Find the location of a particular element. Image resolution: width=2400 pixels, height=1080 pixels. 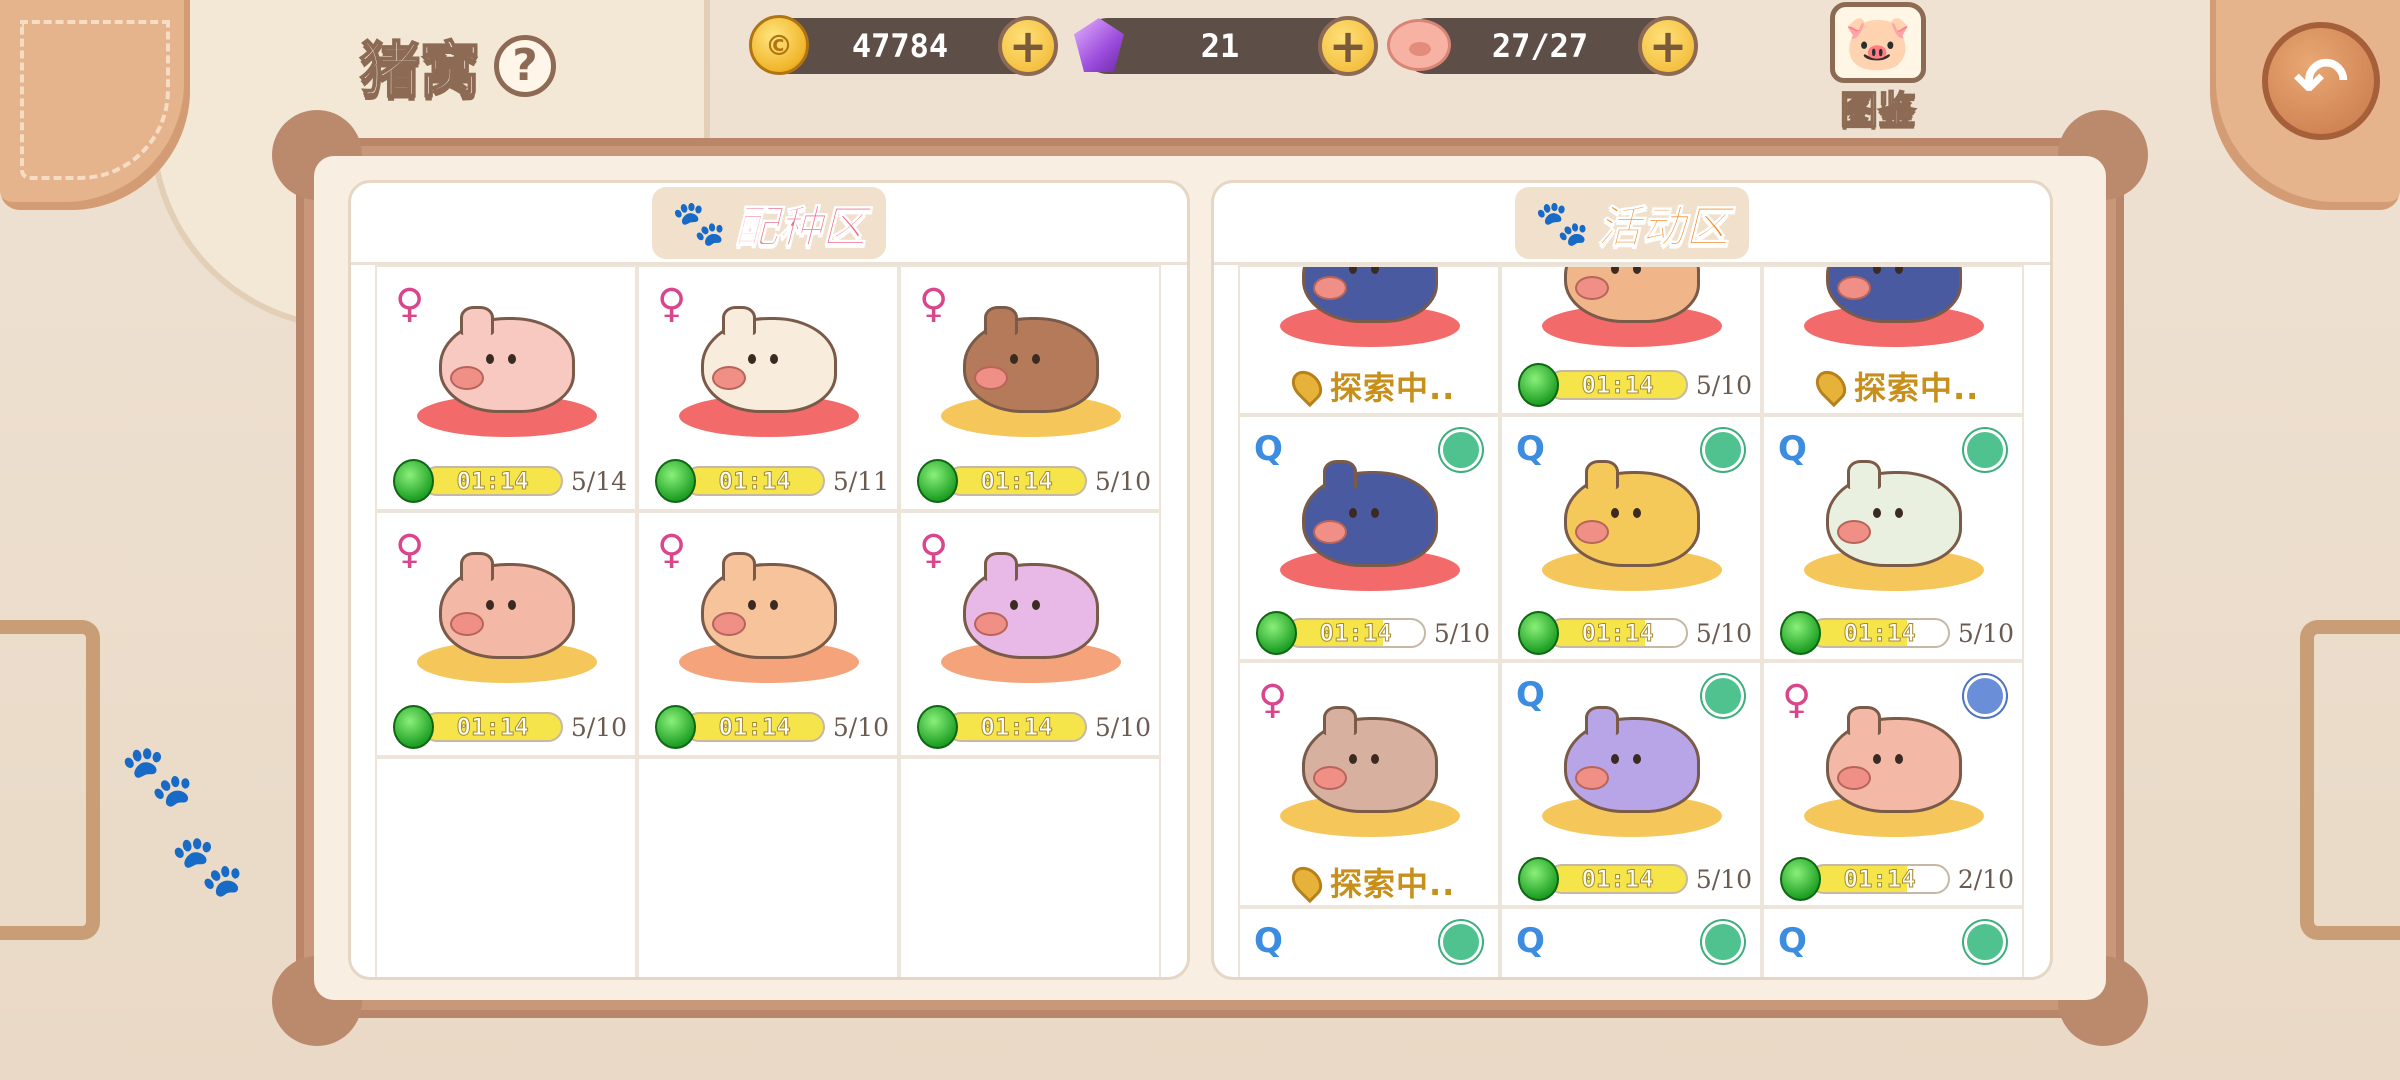

activity-slot: ♀ 探索中.. is located at coordinates (1369, 784).